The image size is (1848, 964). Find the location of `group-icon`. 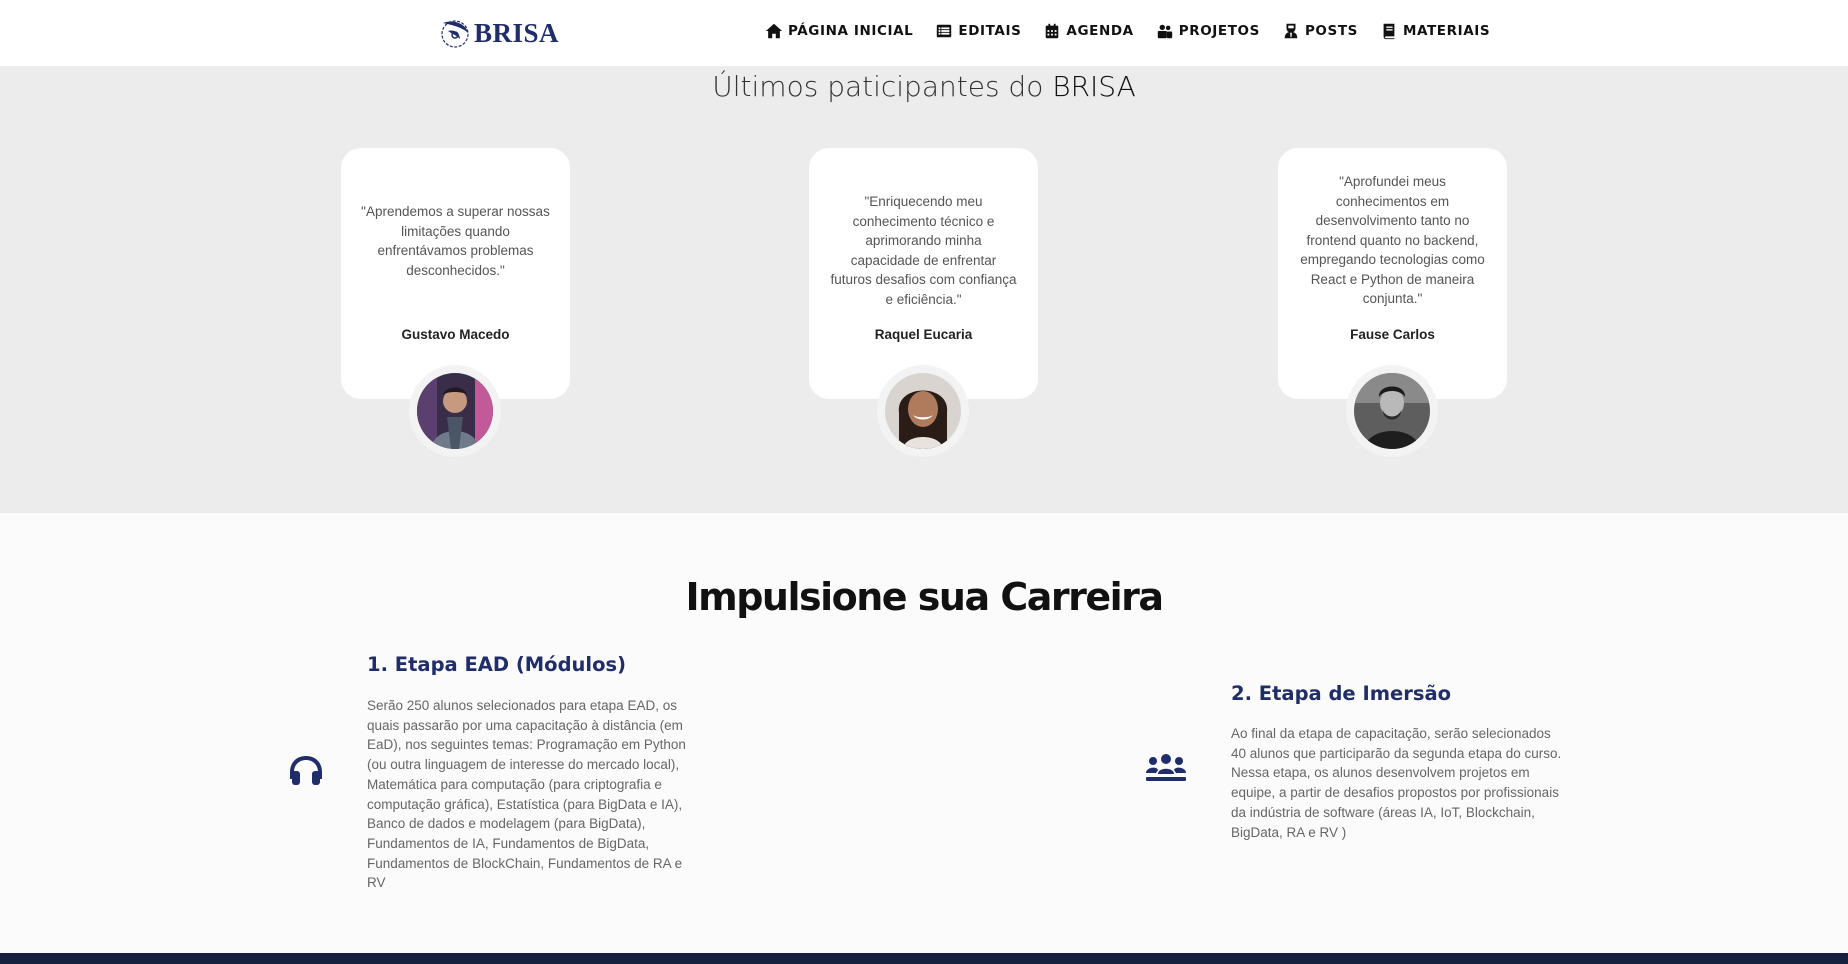

group-icon is located at coordinates (1166, 768).